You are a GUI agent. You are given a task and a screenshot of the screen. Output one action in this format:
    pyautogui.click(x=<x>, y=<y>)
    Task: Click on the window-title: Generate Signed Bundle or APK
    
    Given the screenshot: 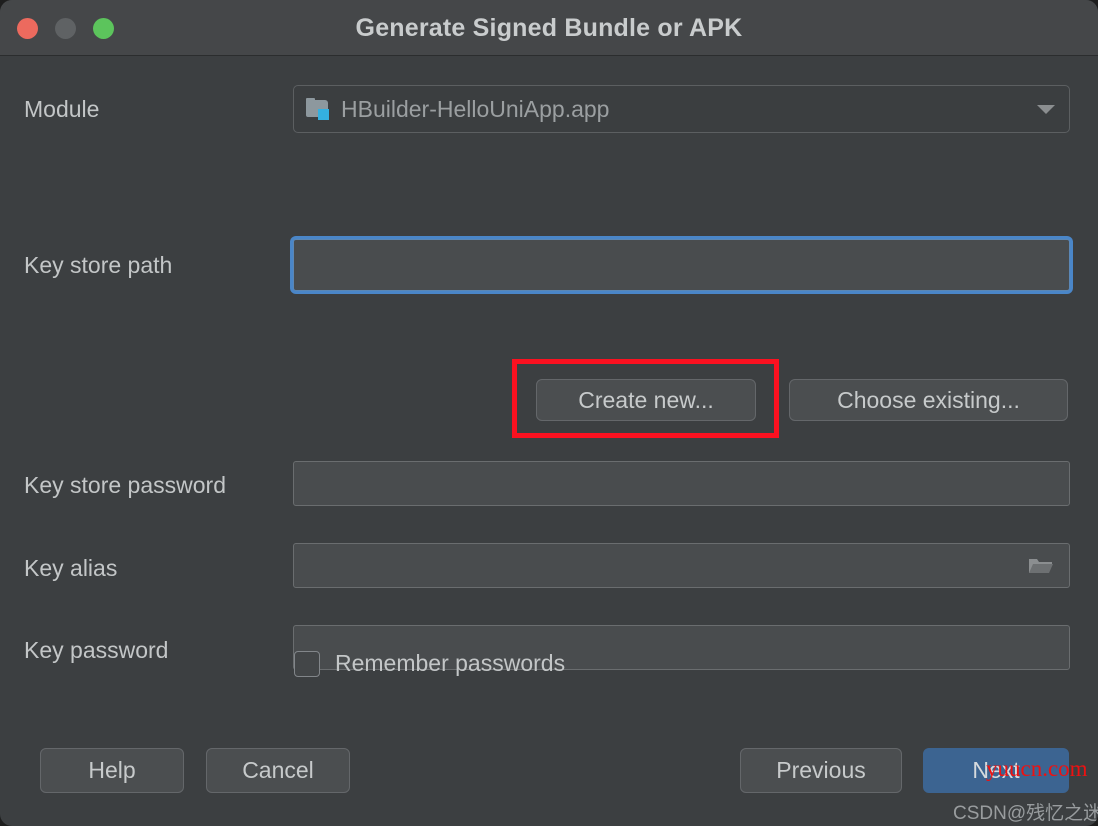 What is the action you would take?
    pyautogui.click(x=549, y=28)
    